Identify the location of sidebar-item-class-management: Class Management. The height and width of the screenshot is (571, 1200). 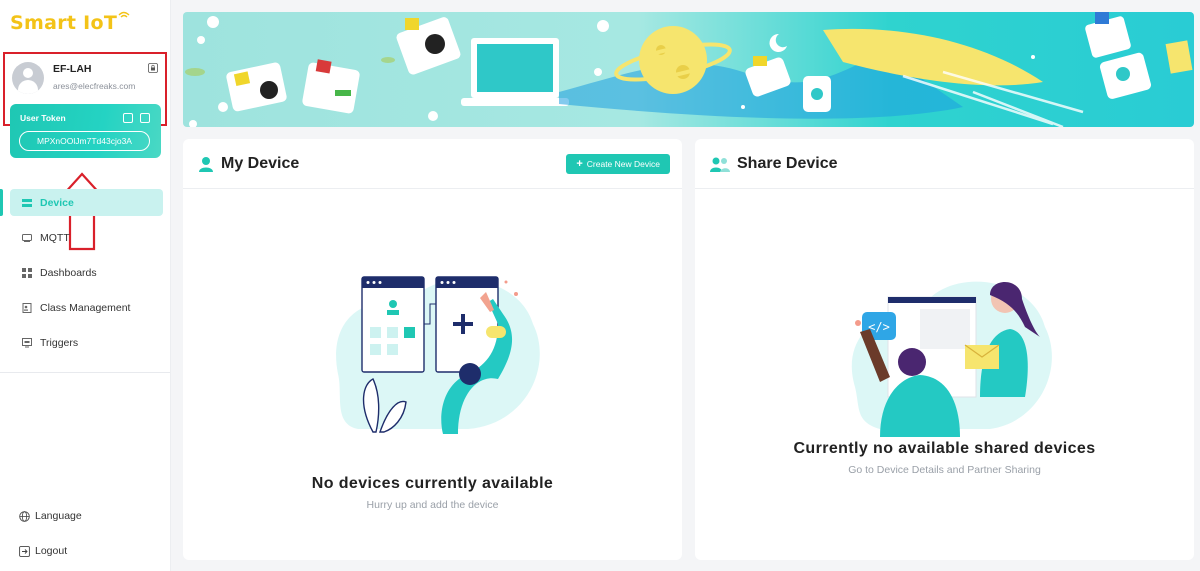
(86, 307).